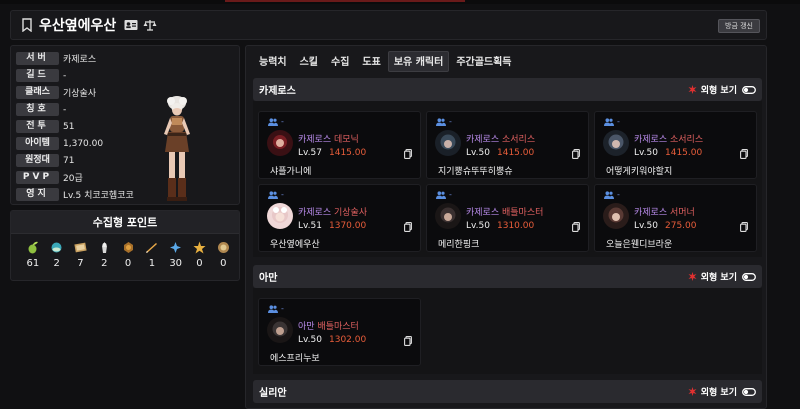 Image resolution: width=800 pixels, height=409 pixels. Describe the element at coordinates (45, 160) in the screenshot. I see `info-row-expedition: 원정대 71` at that location.